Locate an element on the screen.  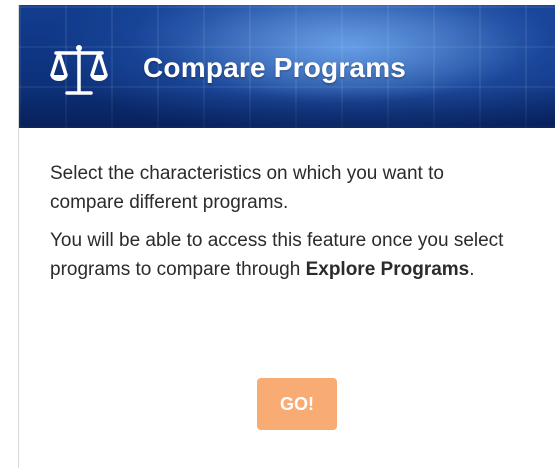
explore-programs-text: Explore Programs is located at coordinates (387, 269).